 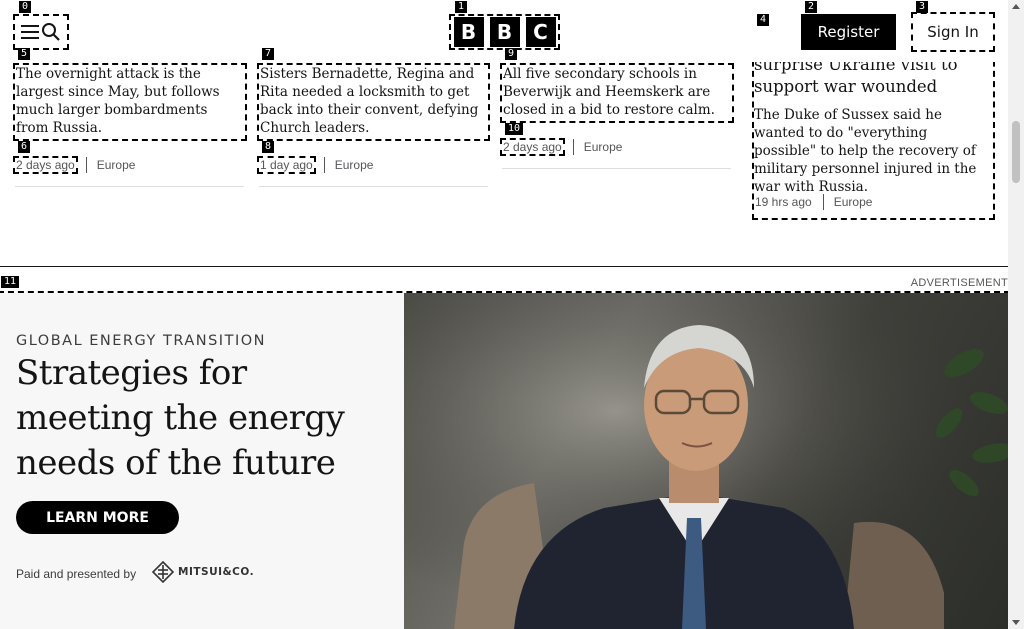 What do you see at coordinates (30, 32) in the screenshot?
I see `hamburger-icon` at bounding box center [30, 32].